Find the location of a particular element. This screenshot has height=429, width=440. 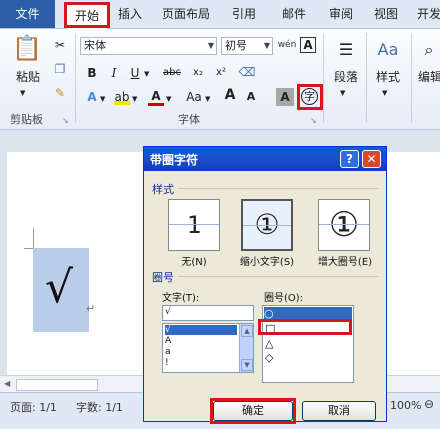

margin-marker is located at coordinates (29, 238).